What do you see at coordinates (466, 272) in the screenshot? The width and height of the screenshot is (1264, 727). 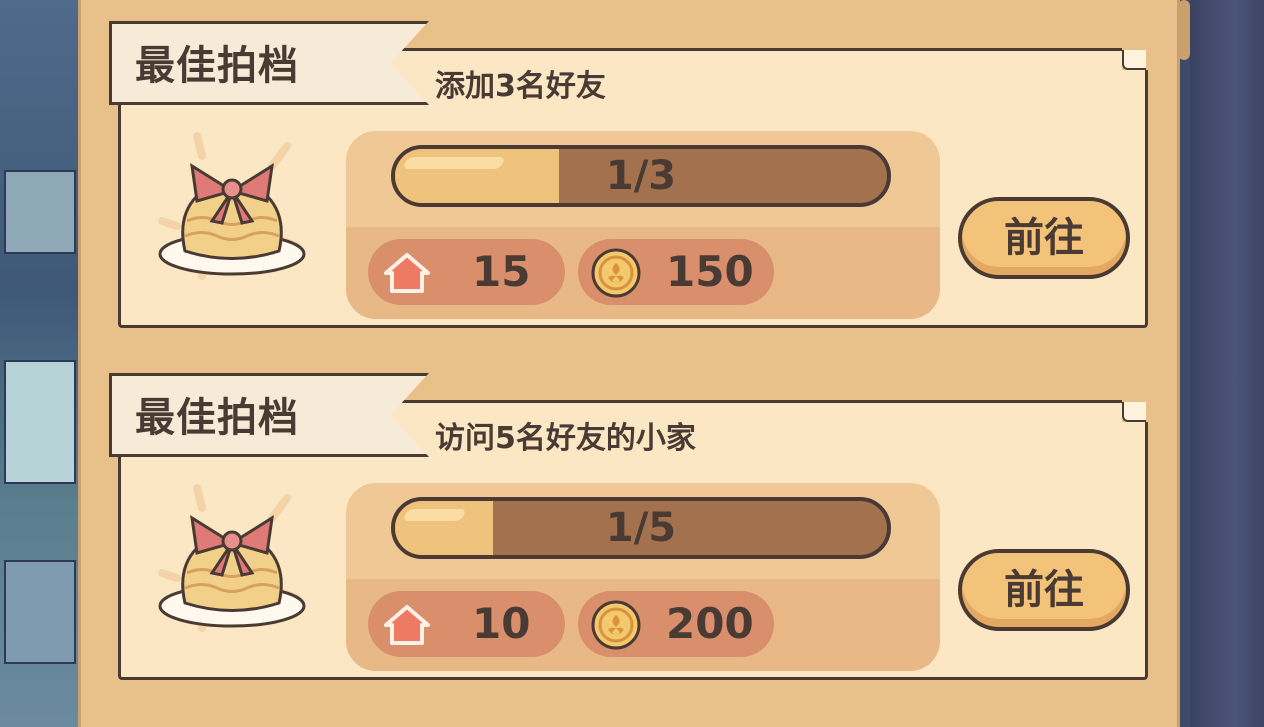 I see `reward-home-pill: 15` at bounding box center [466, 272].